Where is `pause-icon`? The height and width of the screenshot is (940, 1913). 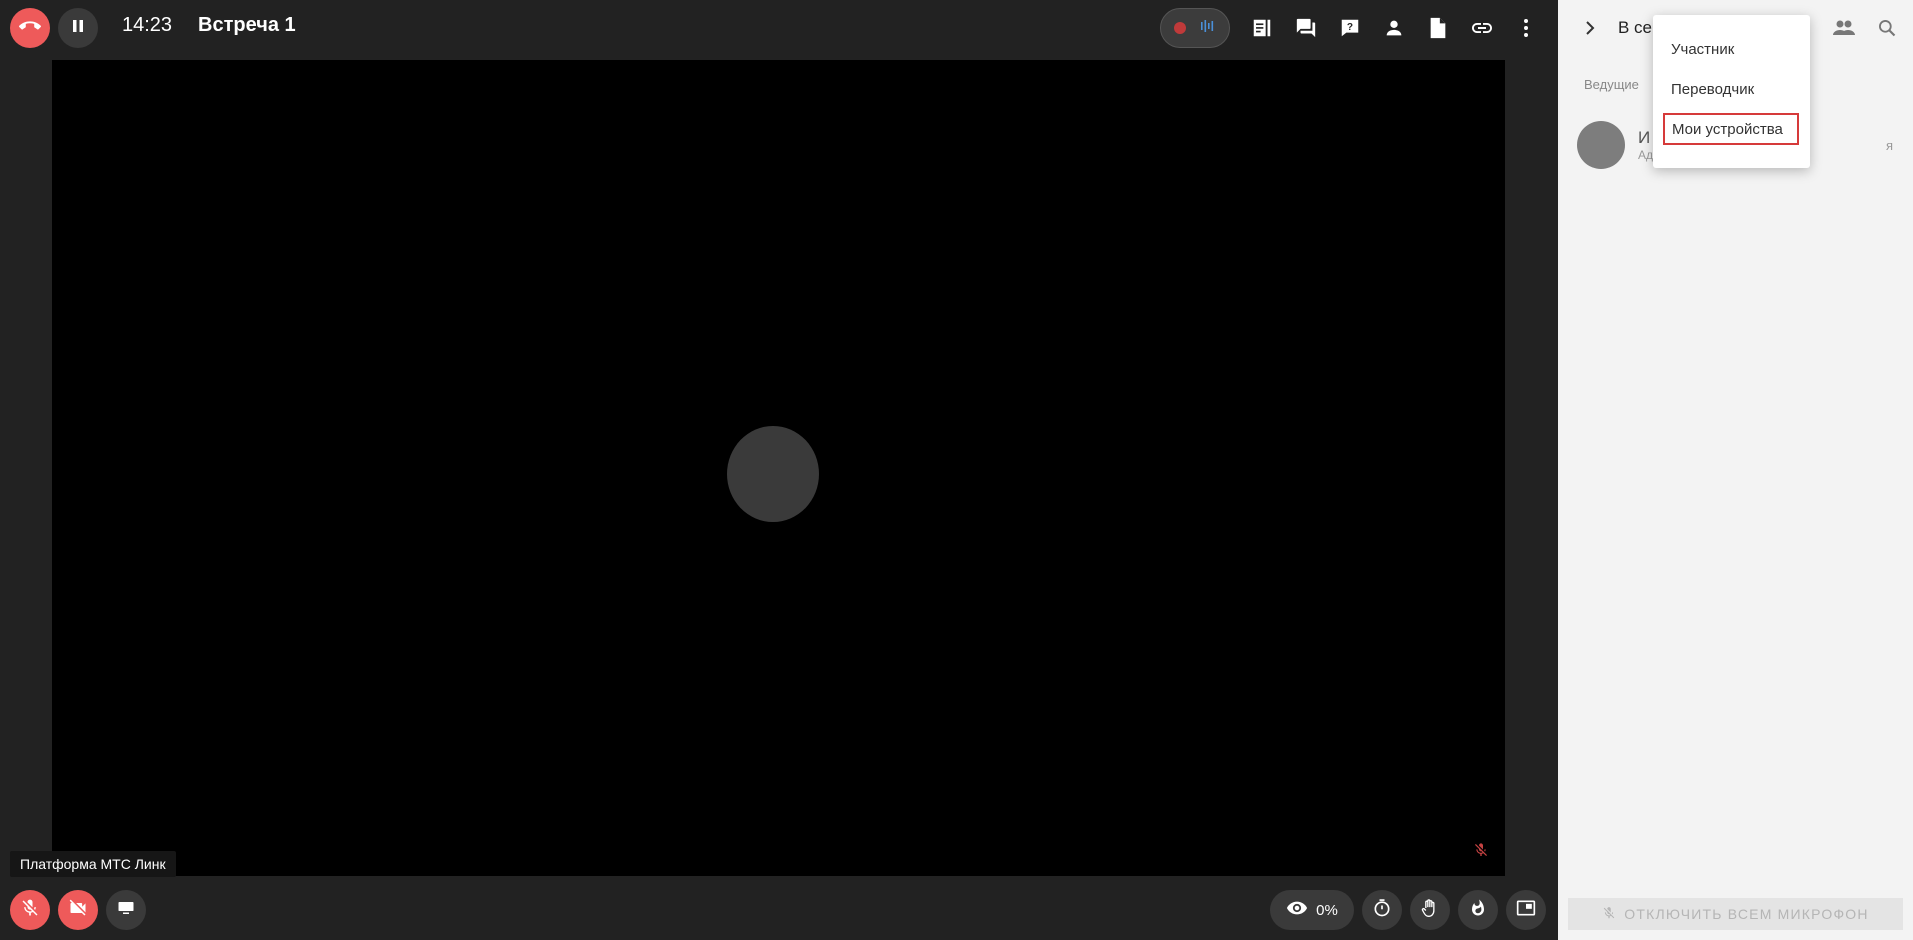
pause-icon is located at coordinates (78, 28).